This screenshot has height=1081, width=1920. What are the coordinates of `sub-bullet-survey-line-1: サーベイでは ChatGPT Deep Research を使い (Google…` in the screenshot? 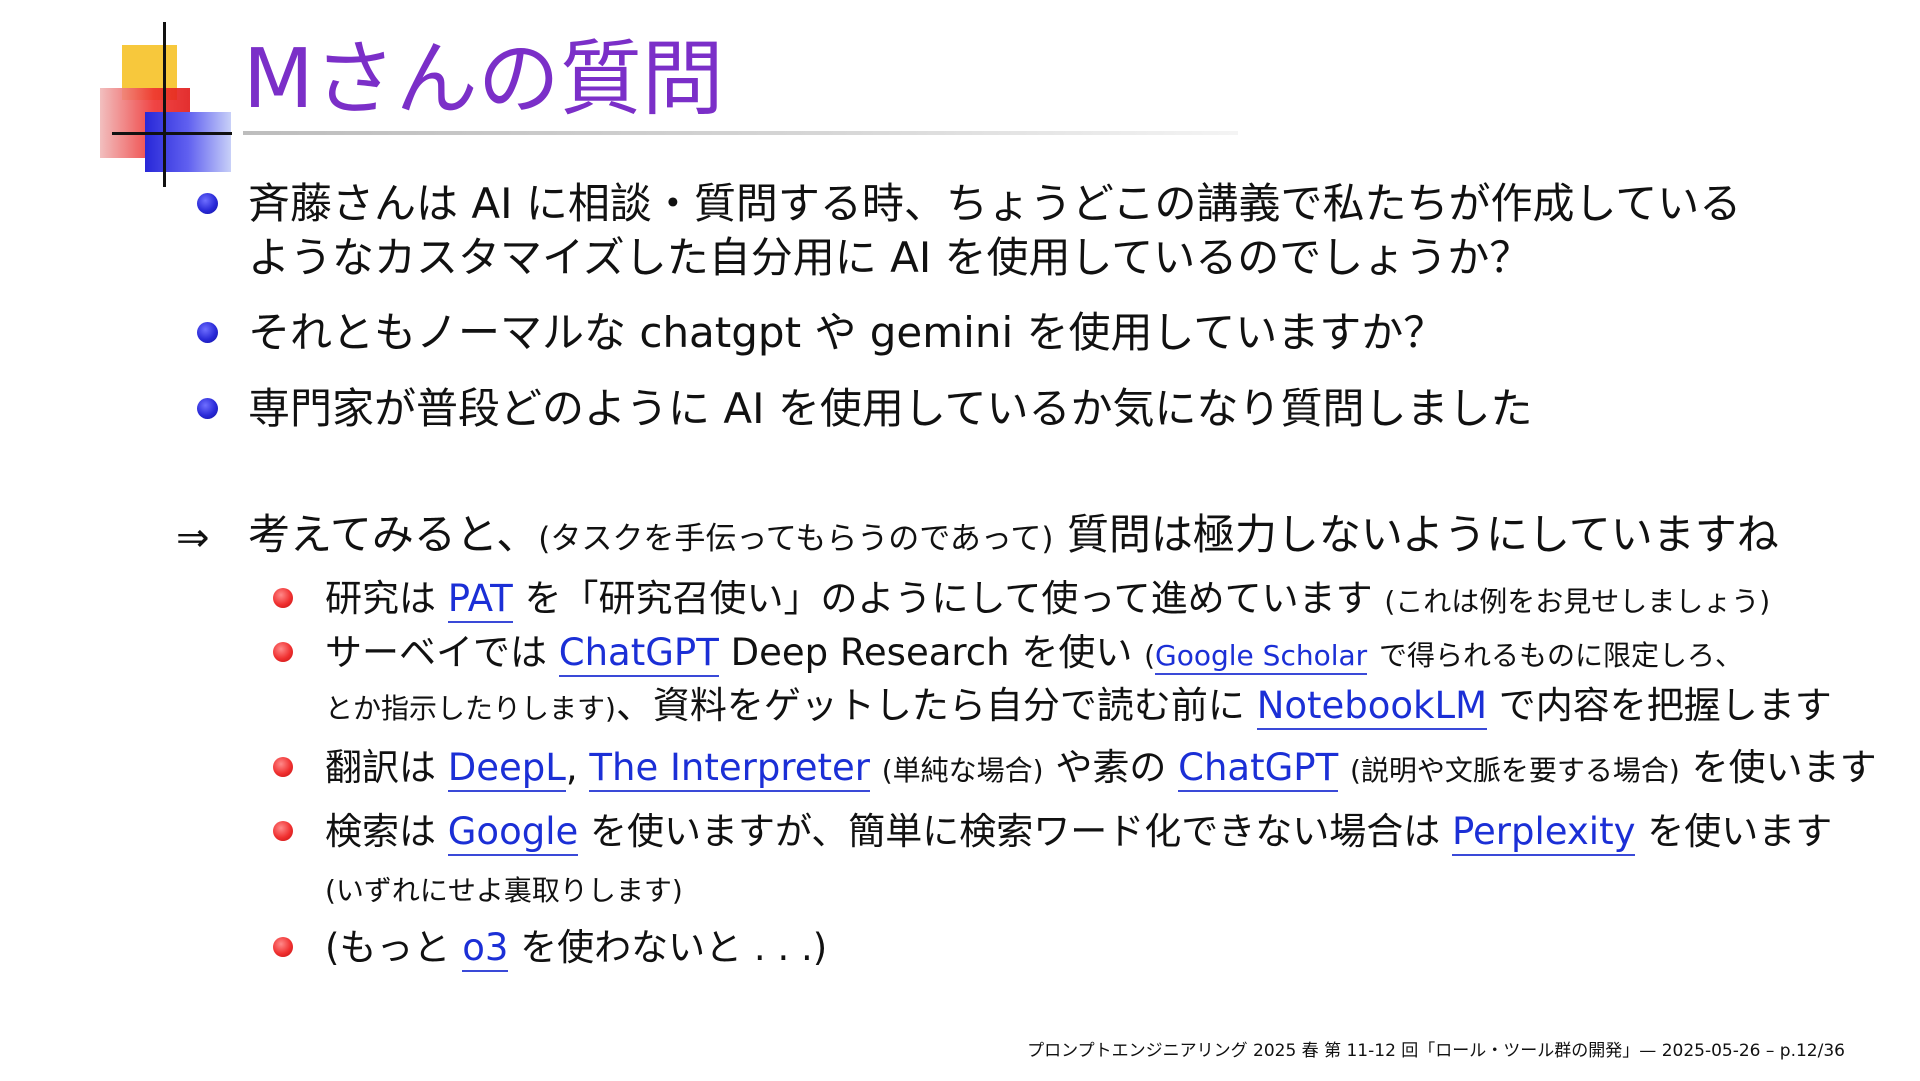 It's located at (1034, 654).